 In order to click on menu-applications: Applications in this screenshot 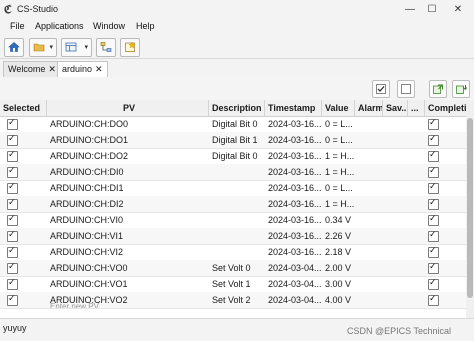, I will do `click(59, 26)`.